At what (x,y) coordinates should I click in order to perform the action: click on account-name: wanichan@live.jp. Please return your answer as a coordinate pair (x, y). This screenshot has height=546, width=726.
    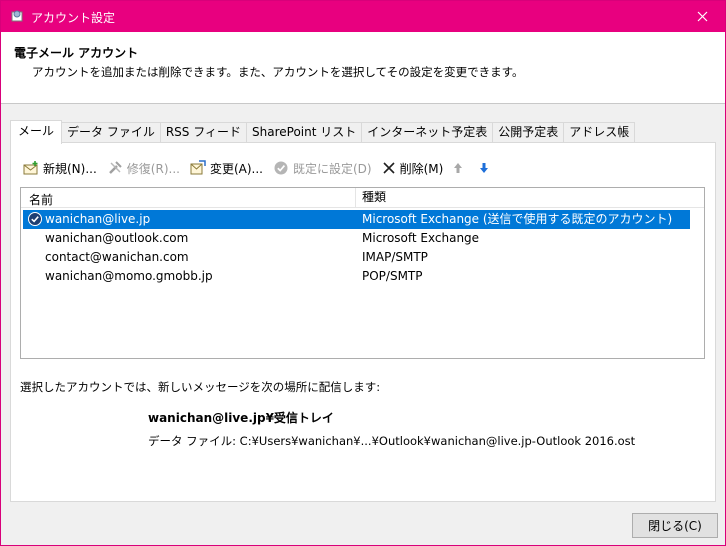
    Looking at the image, I should click on (98, 219).